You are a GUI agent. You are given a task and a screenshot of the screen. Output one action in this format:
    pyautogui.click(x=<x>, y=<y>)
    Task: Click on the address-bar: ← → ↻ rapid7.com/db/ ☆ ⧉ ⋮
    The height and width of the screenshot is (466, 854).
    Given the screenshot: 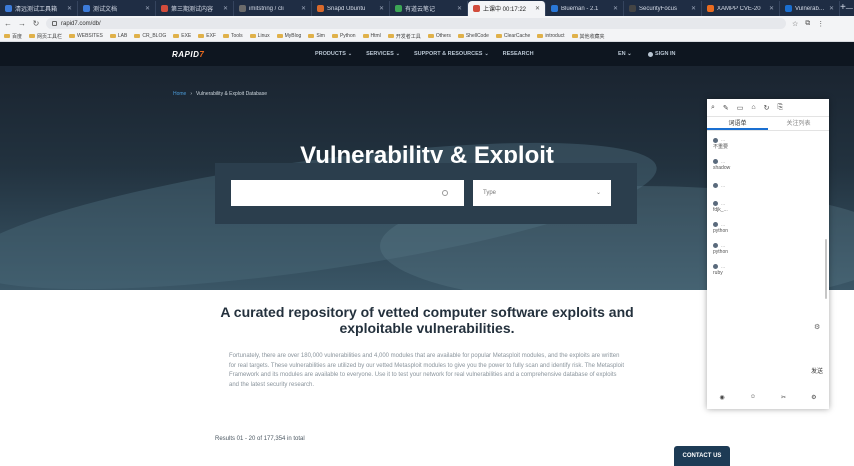 What is the action you would take?
    pyautogui.click(x=427, y=23)
    